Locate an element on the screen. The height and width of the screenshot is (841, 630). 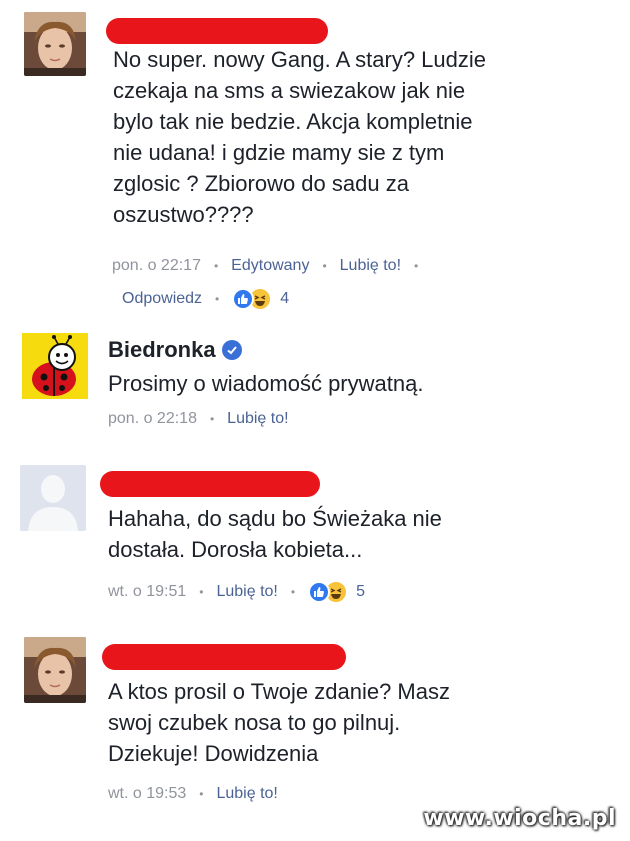
comment-actions: wt. o 19:51 • Lubię to! • 5 is located at coordinates (236, 592).